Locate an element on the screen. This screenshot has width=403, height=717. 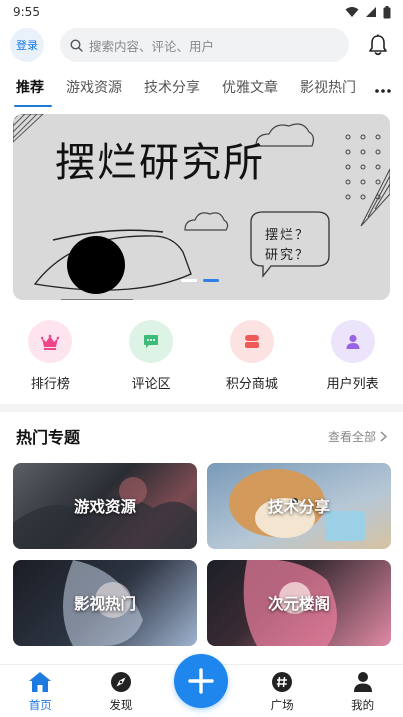
signal-icon is located at coordinates (371, 12).